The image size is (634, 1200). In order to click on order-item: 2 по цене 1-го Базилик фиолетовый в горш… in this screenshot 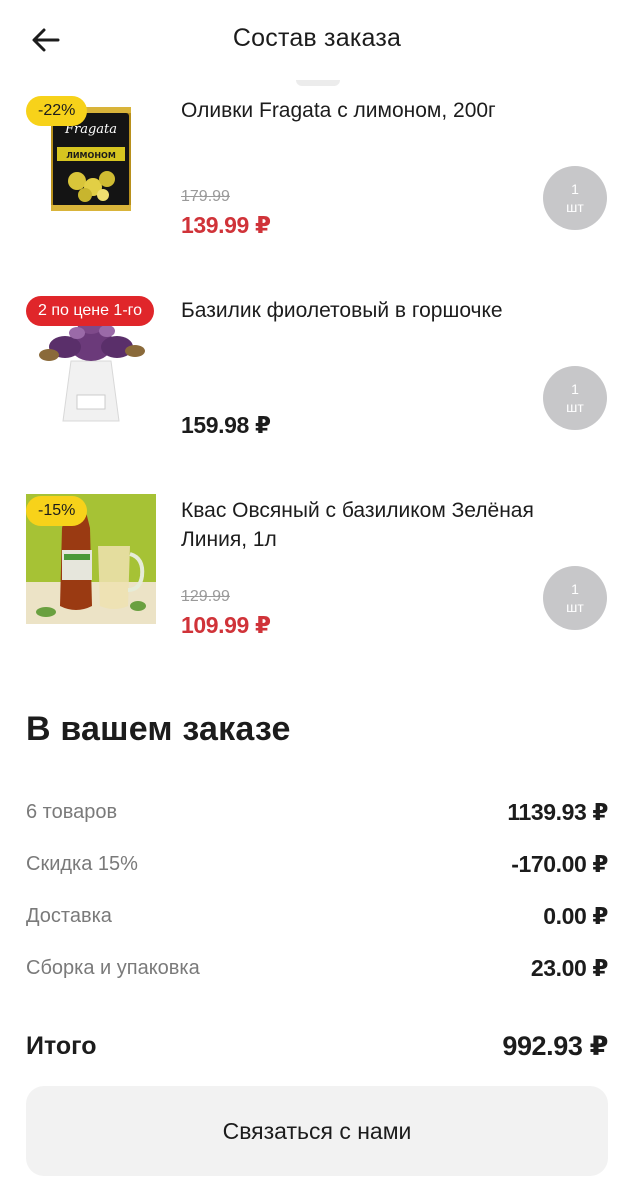, I will do `click(317, 379)`.